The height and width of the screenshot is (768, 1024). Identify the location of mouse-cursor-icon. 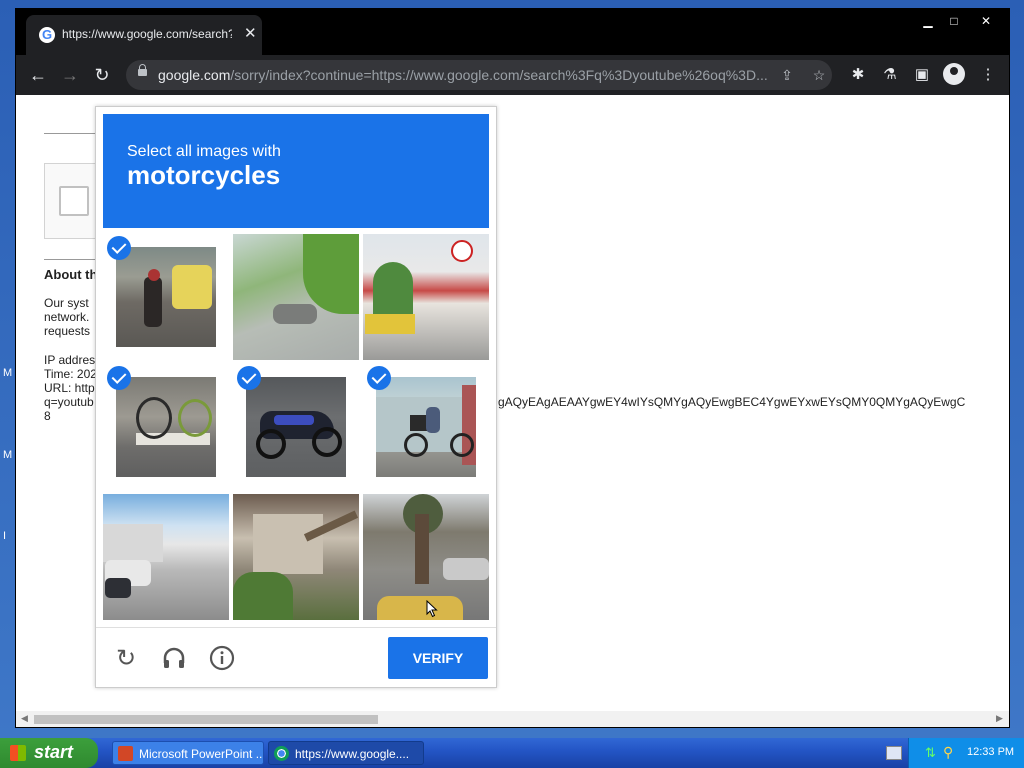
(432, 609).